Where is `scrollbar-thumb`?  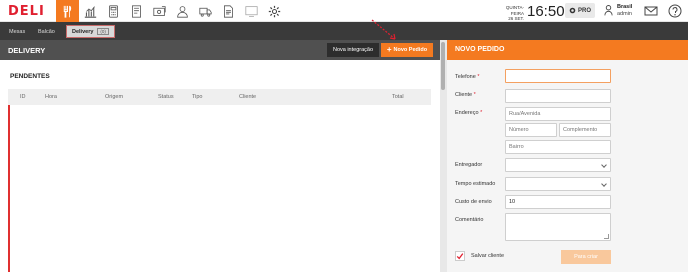
scrollbar-thumb is located at coordinates (443, 66).